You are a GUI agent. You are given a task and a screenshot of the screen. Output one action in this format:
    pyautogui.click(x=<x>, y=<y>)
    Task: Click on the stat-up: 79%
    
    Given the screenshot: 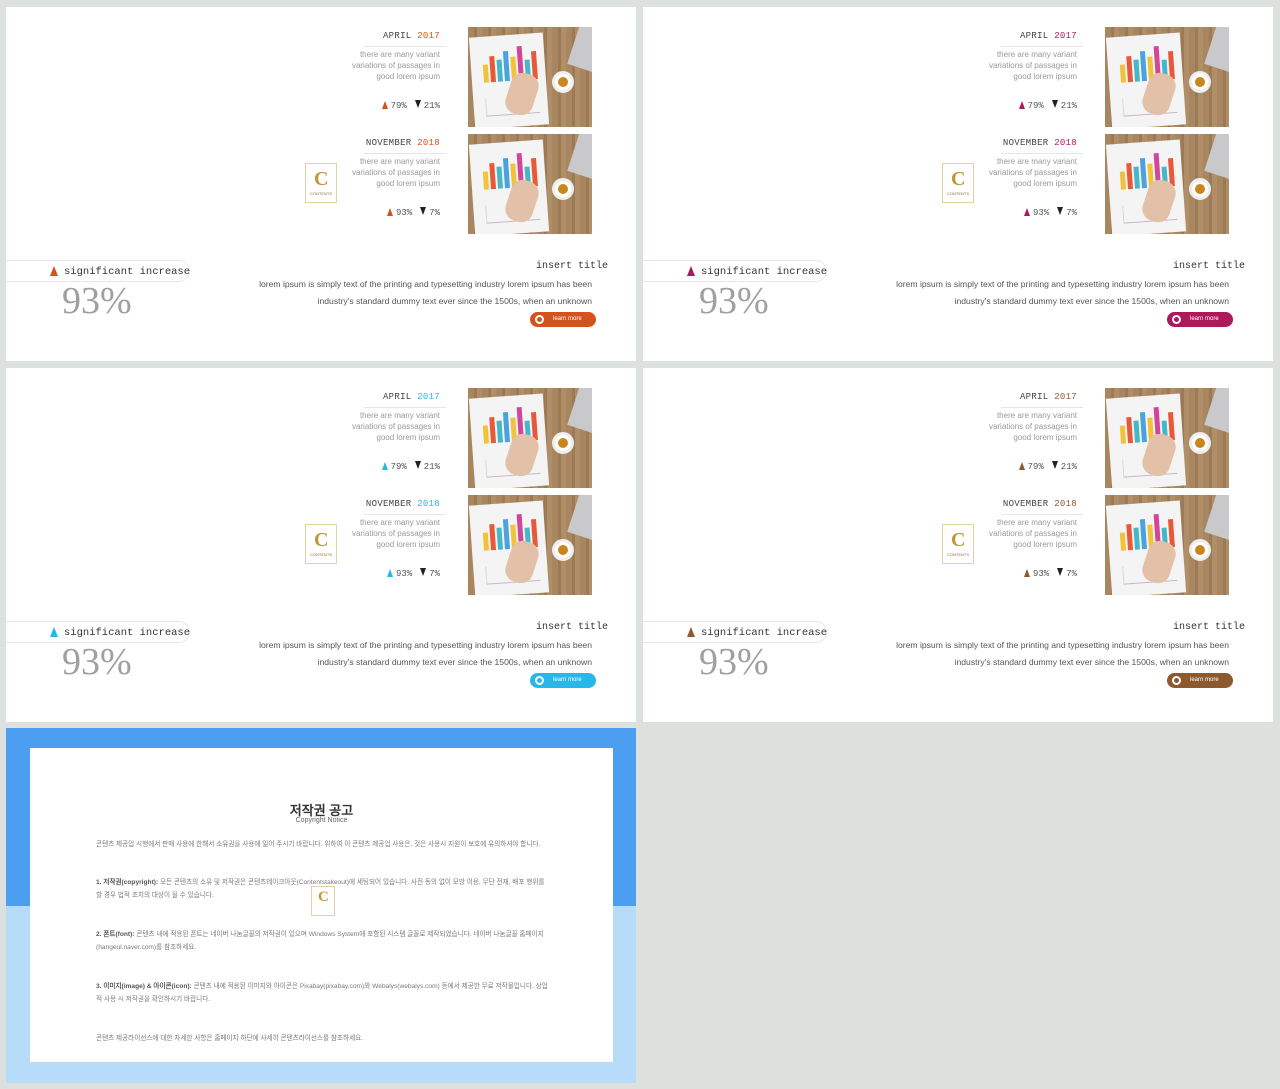 What is the action you would take?
    pyautogui.click(x=1035, y=467)
    